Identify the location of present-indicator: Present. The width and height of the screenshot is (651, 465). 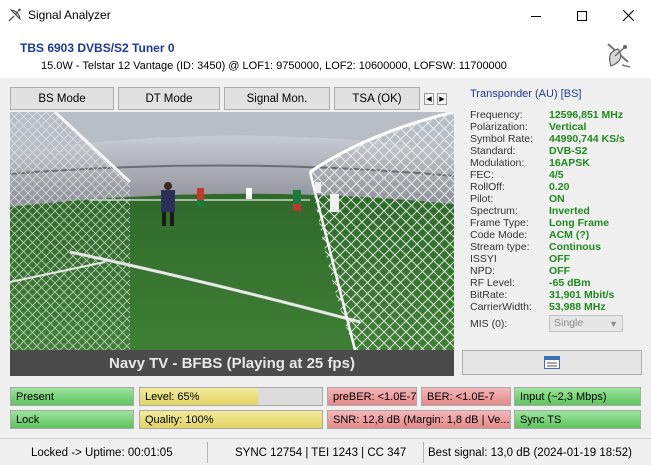
(72, 396).